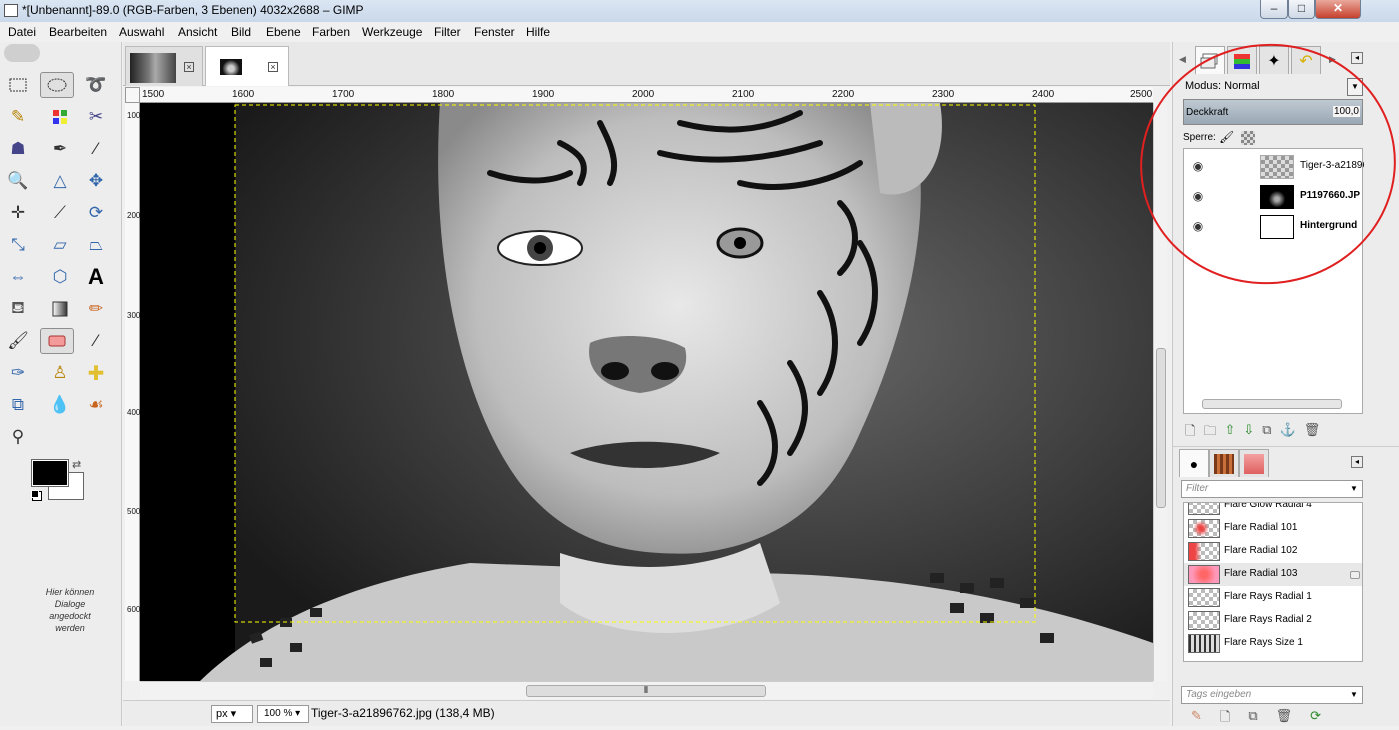 The height and width of the screenshot is (730, 1399). What do you see at coordinates (60, 277) in the screenshot?
I see `cage-transform-icon: ⬡` at bounding box center [60, 277].